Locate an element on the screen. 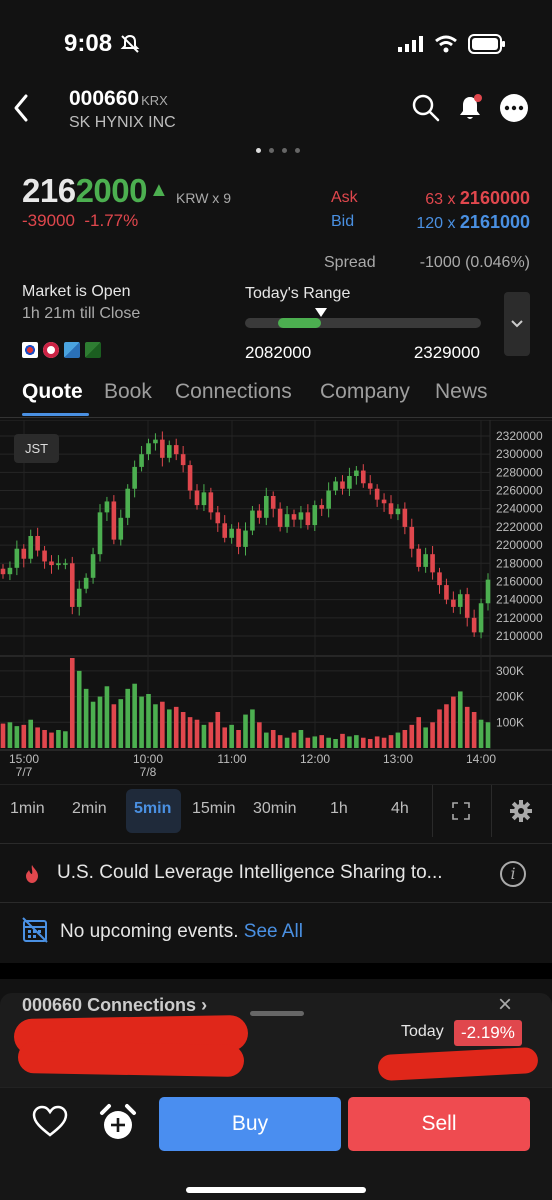  tab-connections: Connections is located at coordinates (233, 392).